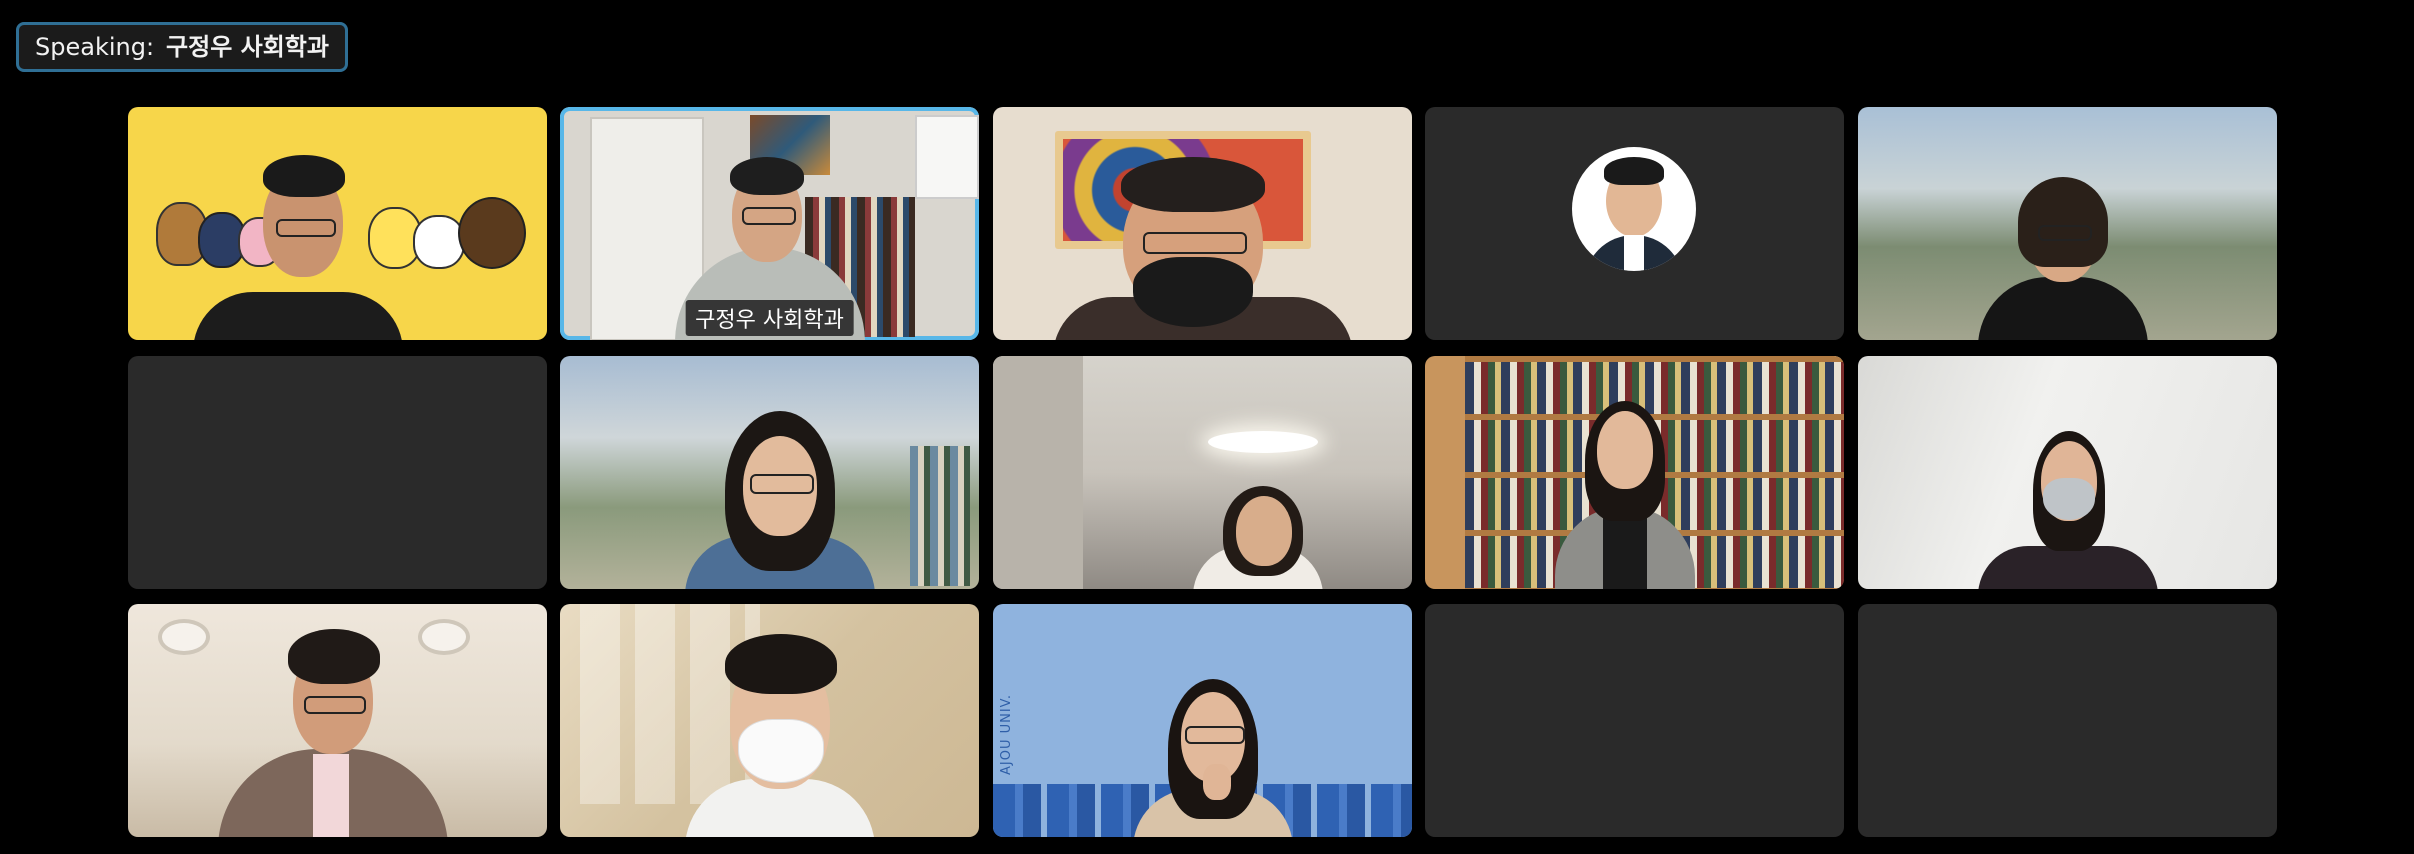  What do you see at coordinates (492, 233) in the screenshot?
I see `lion-character-icon` at bounding box center [492, 233].